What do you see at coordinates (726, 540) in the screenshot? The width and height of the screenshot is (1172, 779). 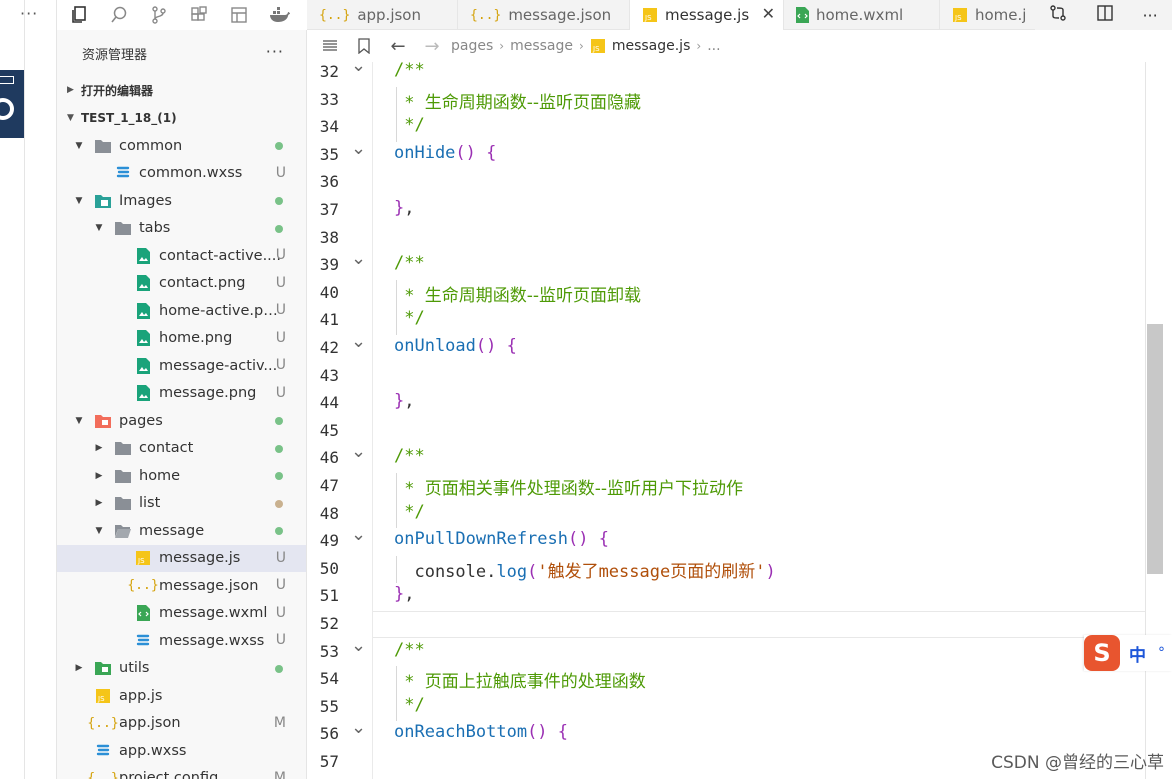 I see `code-line: 49 ⌄ onPullDownRefresh() {` at bounding box center [726, 540].